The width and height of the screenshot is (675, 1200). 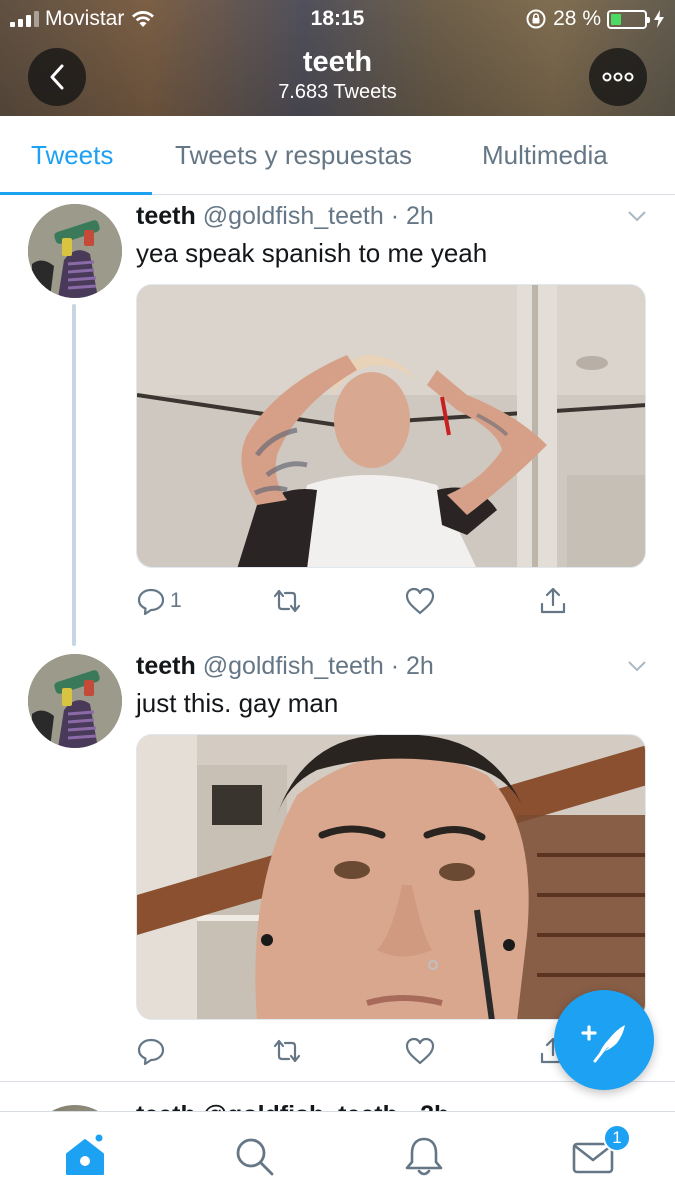 What do you see at coordinates (601, 1151) in the screenshot?
I see `nav-messages: 1` at bounding box center [601, 1151].